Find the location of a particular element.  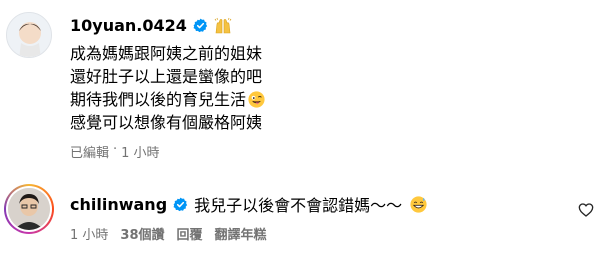

edited-label: 已編輯 is located at coordinates (90, 153).